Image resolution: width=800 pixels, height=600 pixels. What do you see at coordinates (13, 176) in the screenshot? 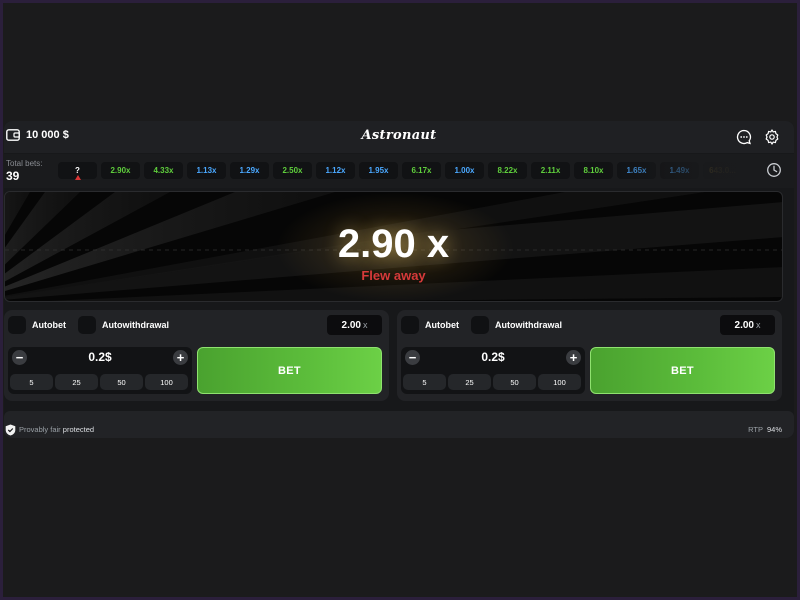
I see `total-bets-value: 39` at bounding box center [13, 176].